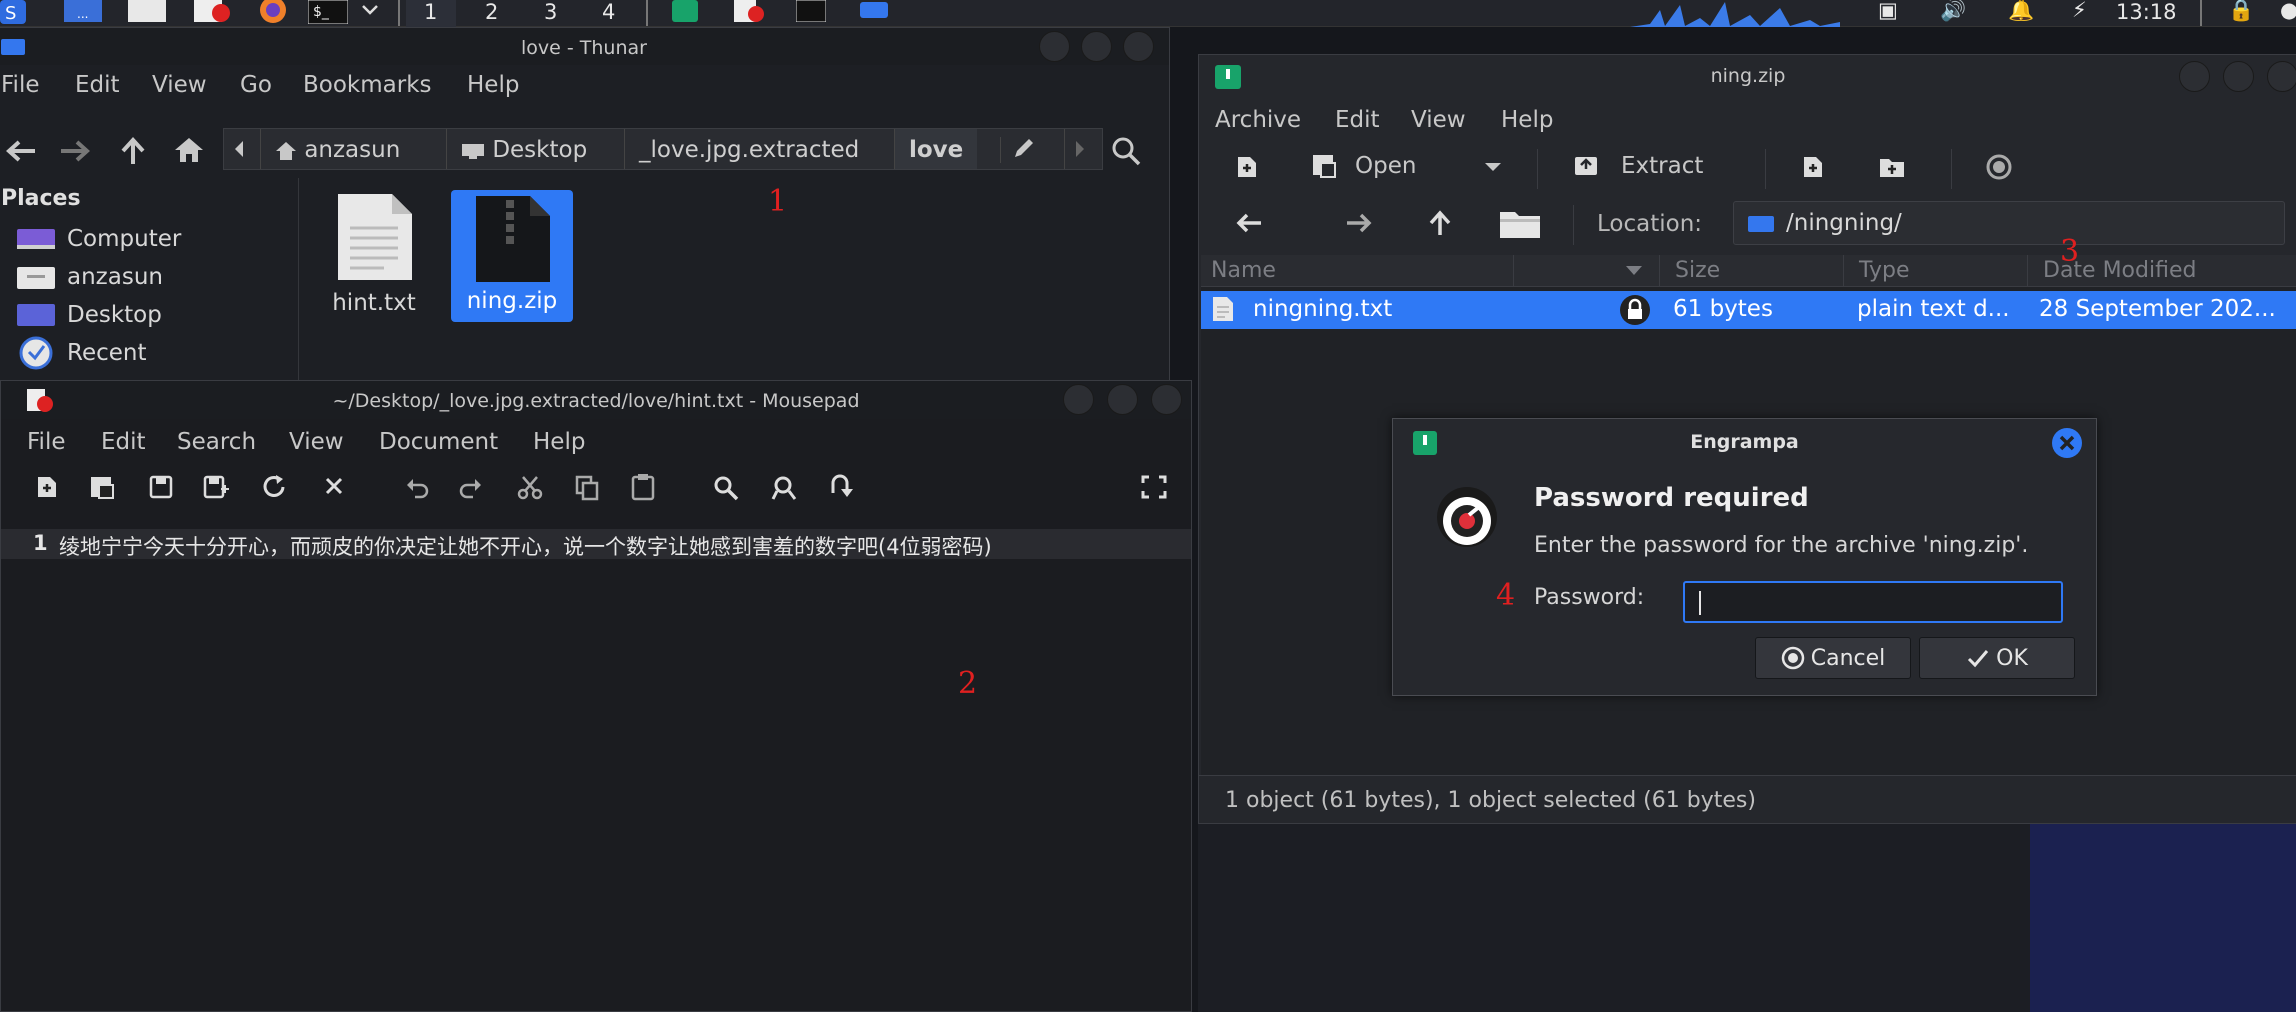 This screenshot has width=2296, height=1012. What do you see at coordinates (530, 488) in the screenshot?
I see `cut-icon` at bounding box center [530, 488].